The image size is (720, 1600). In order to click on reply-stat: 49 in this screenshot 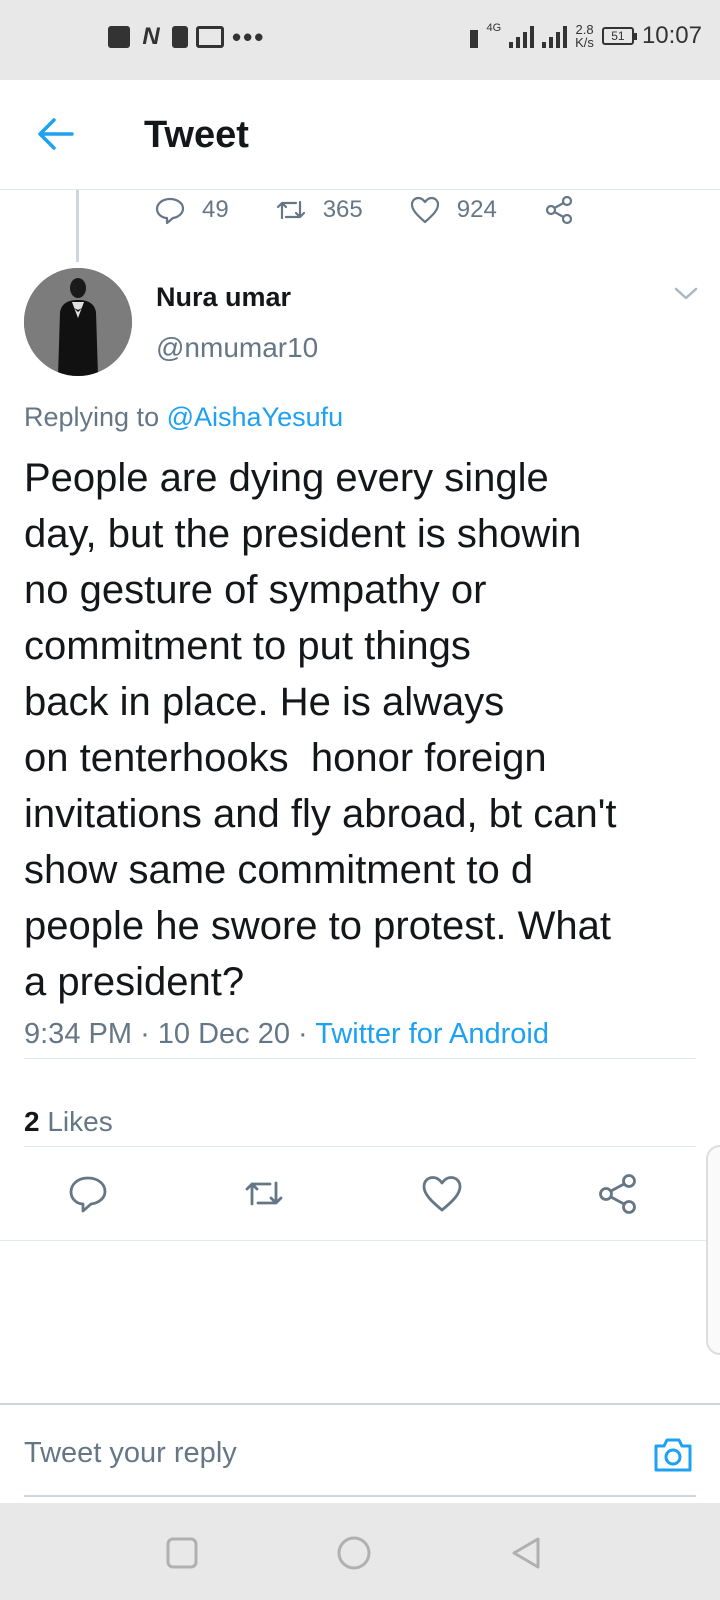, I will do `click(191, 210)`.